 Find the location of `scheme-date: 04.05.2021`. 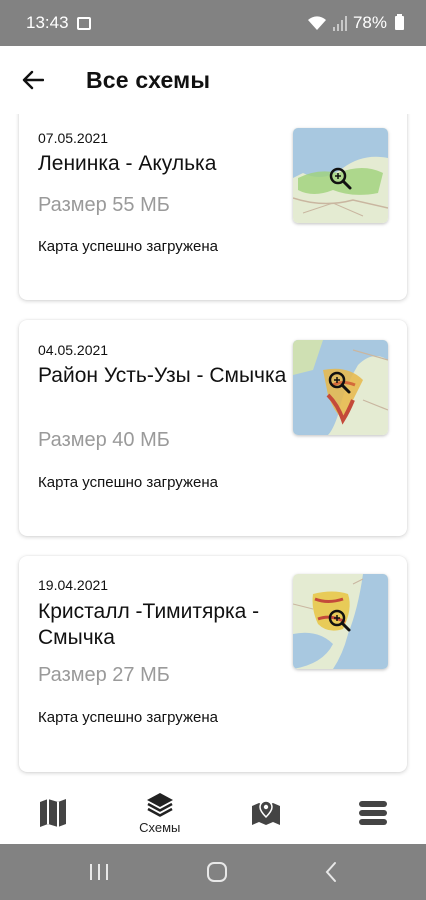

scheme-date: 04.05.2021 is located at coordinates (73, 350).